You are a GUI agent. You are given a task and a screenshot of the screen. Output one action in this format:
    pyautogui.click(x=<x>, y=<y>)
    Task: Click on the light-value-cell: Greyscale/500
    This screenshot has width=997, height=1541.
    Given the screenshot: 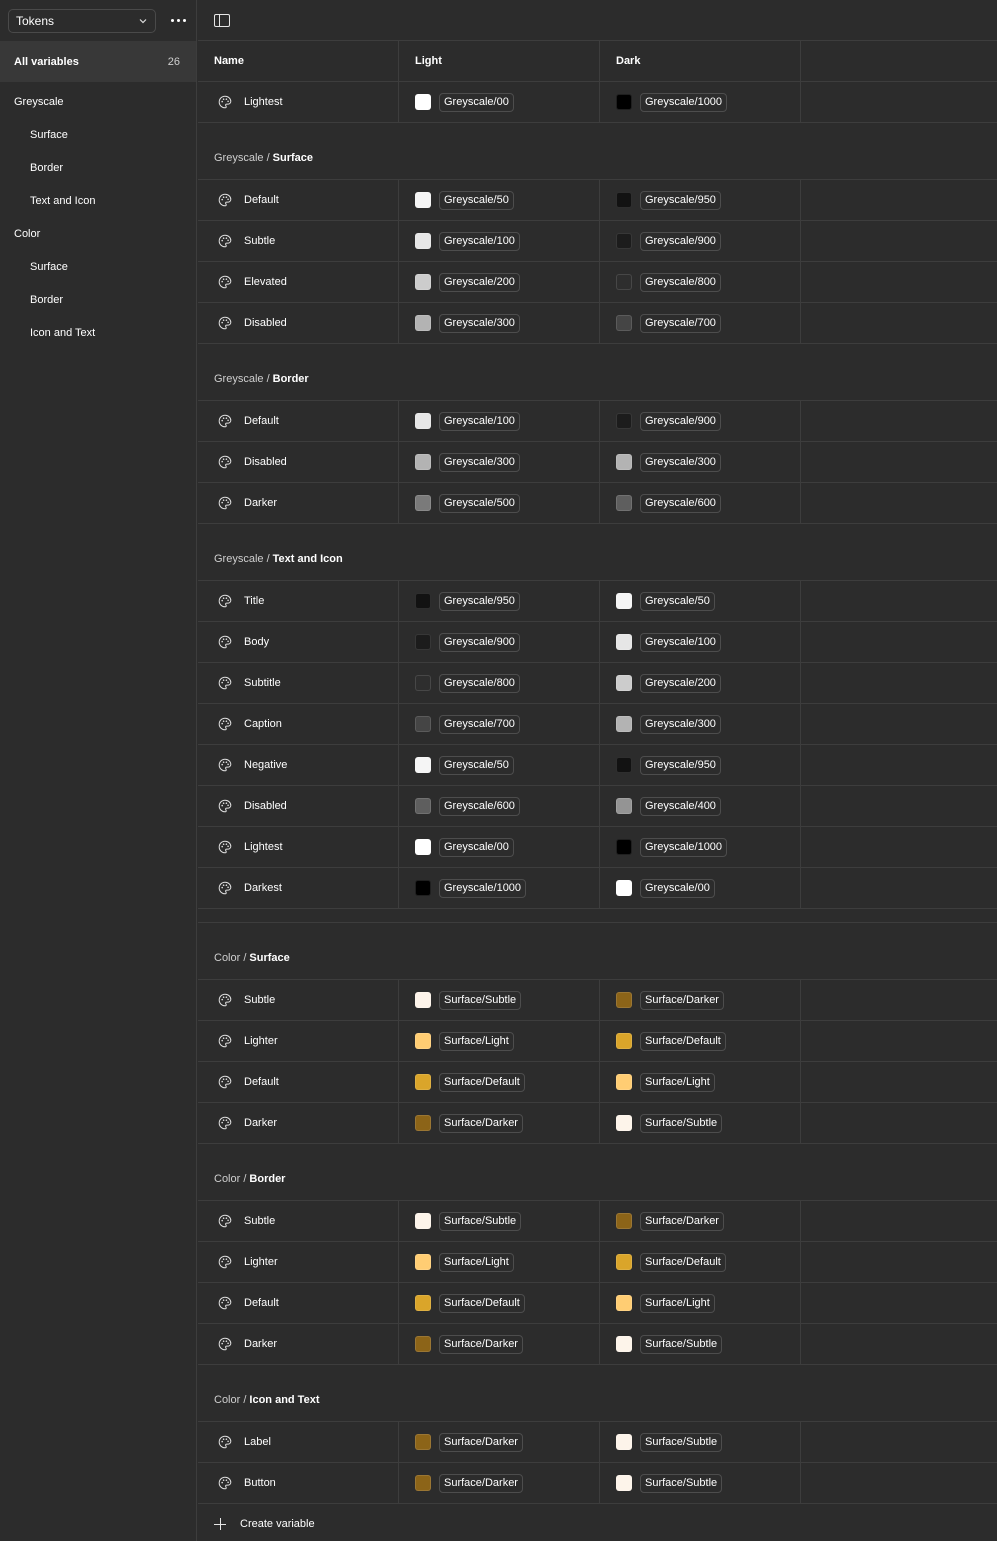 What is the action you would take?
    pyautogui.click(x=499, y=503)
    